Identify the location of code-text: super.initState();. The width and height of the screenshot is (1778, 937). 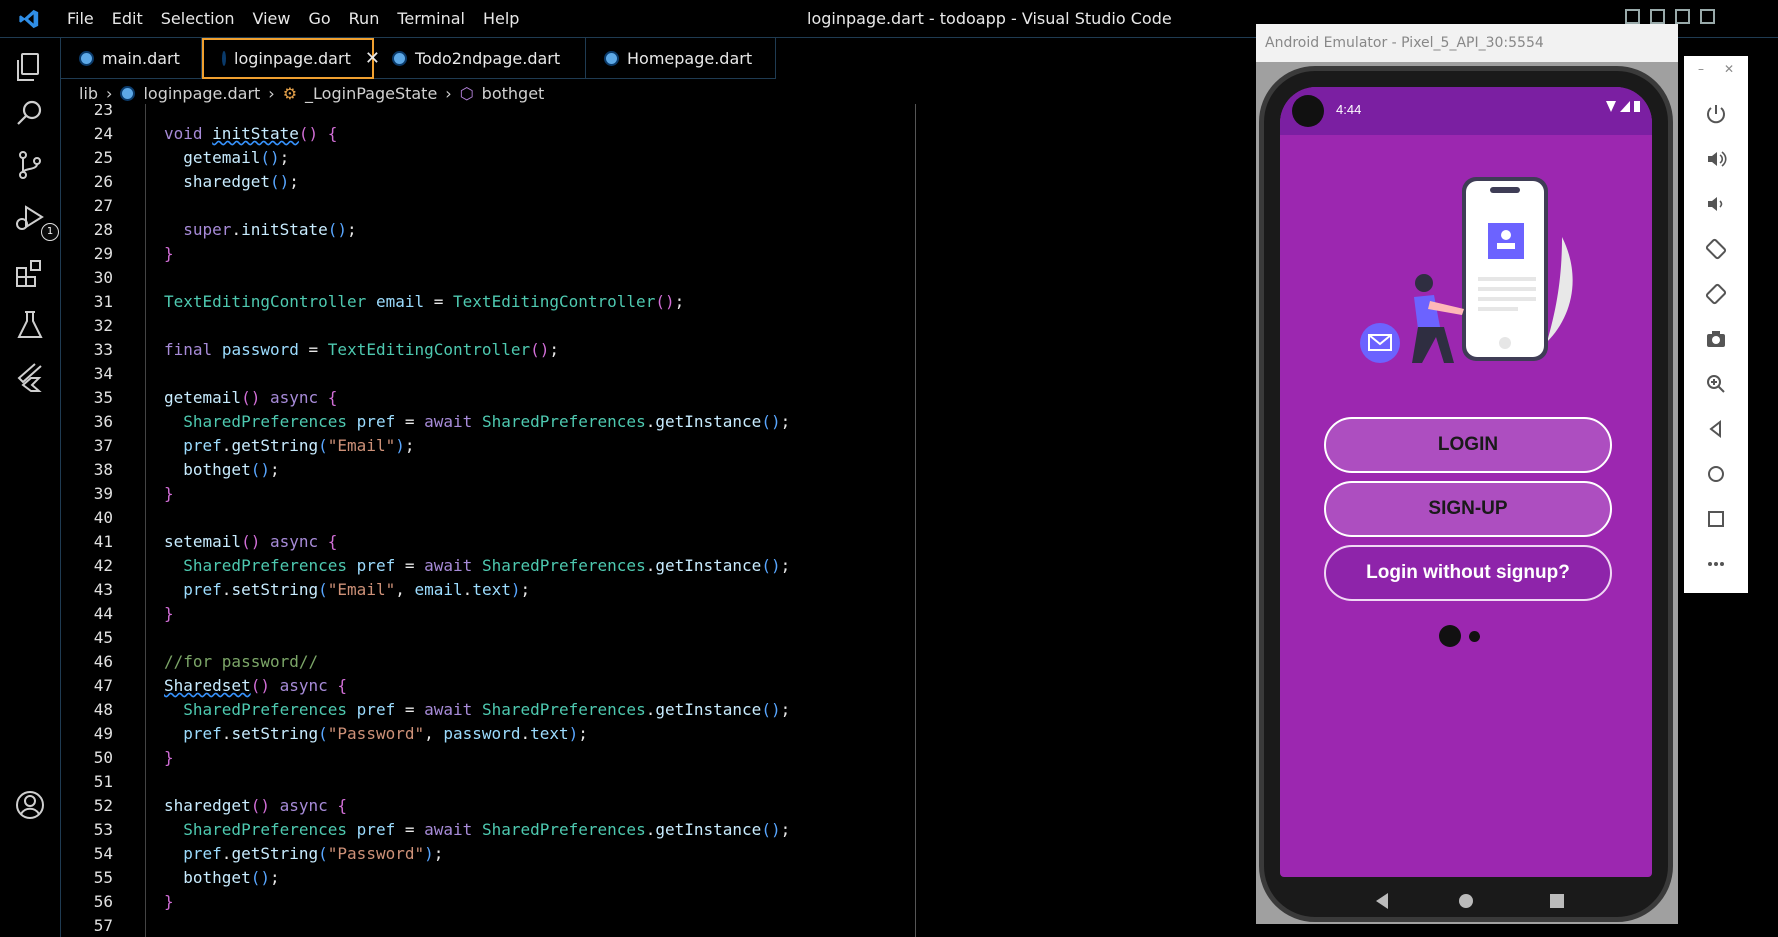
(260, 230).